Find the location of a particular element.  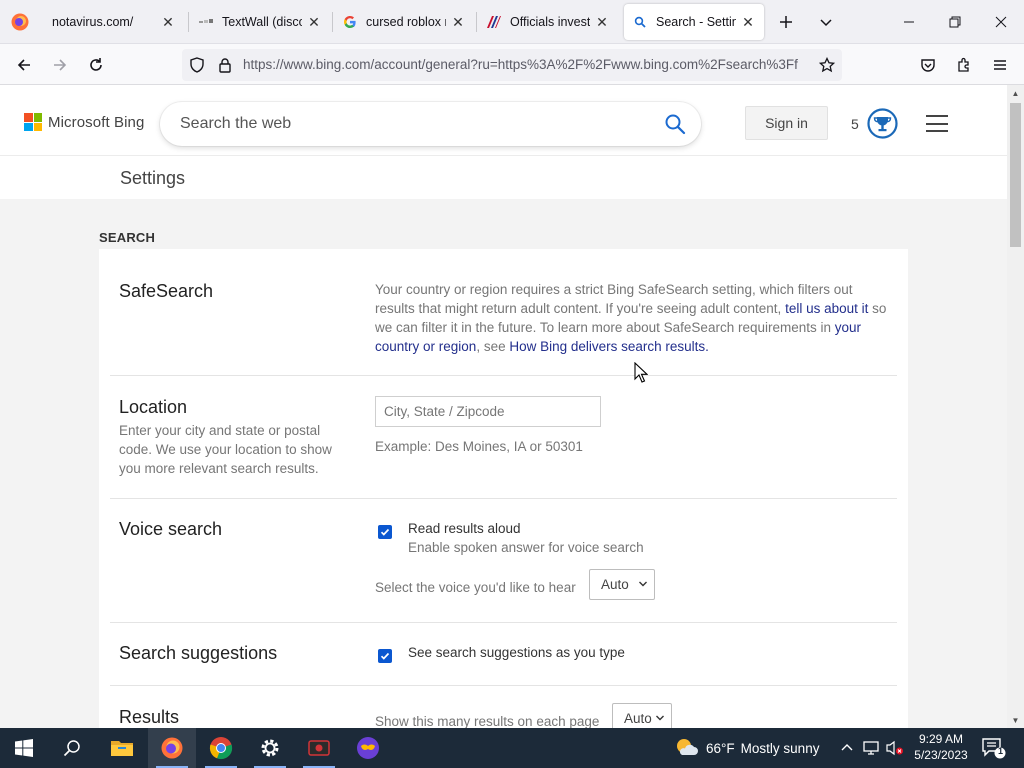

volume-muted-icon is located at coordinates (894, 748).